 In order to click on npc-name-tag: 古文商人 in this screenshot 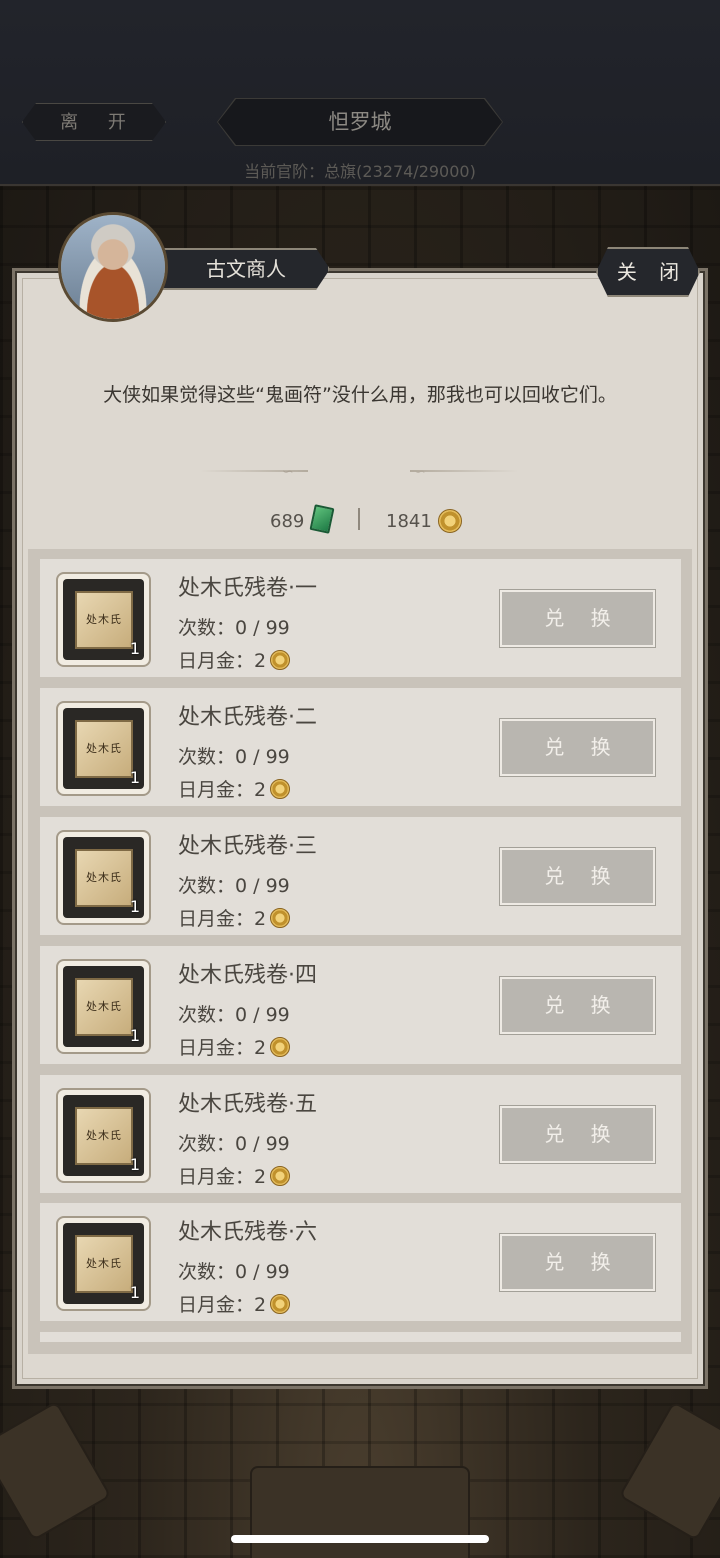, I will do `click(246, 269)`.